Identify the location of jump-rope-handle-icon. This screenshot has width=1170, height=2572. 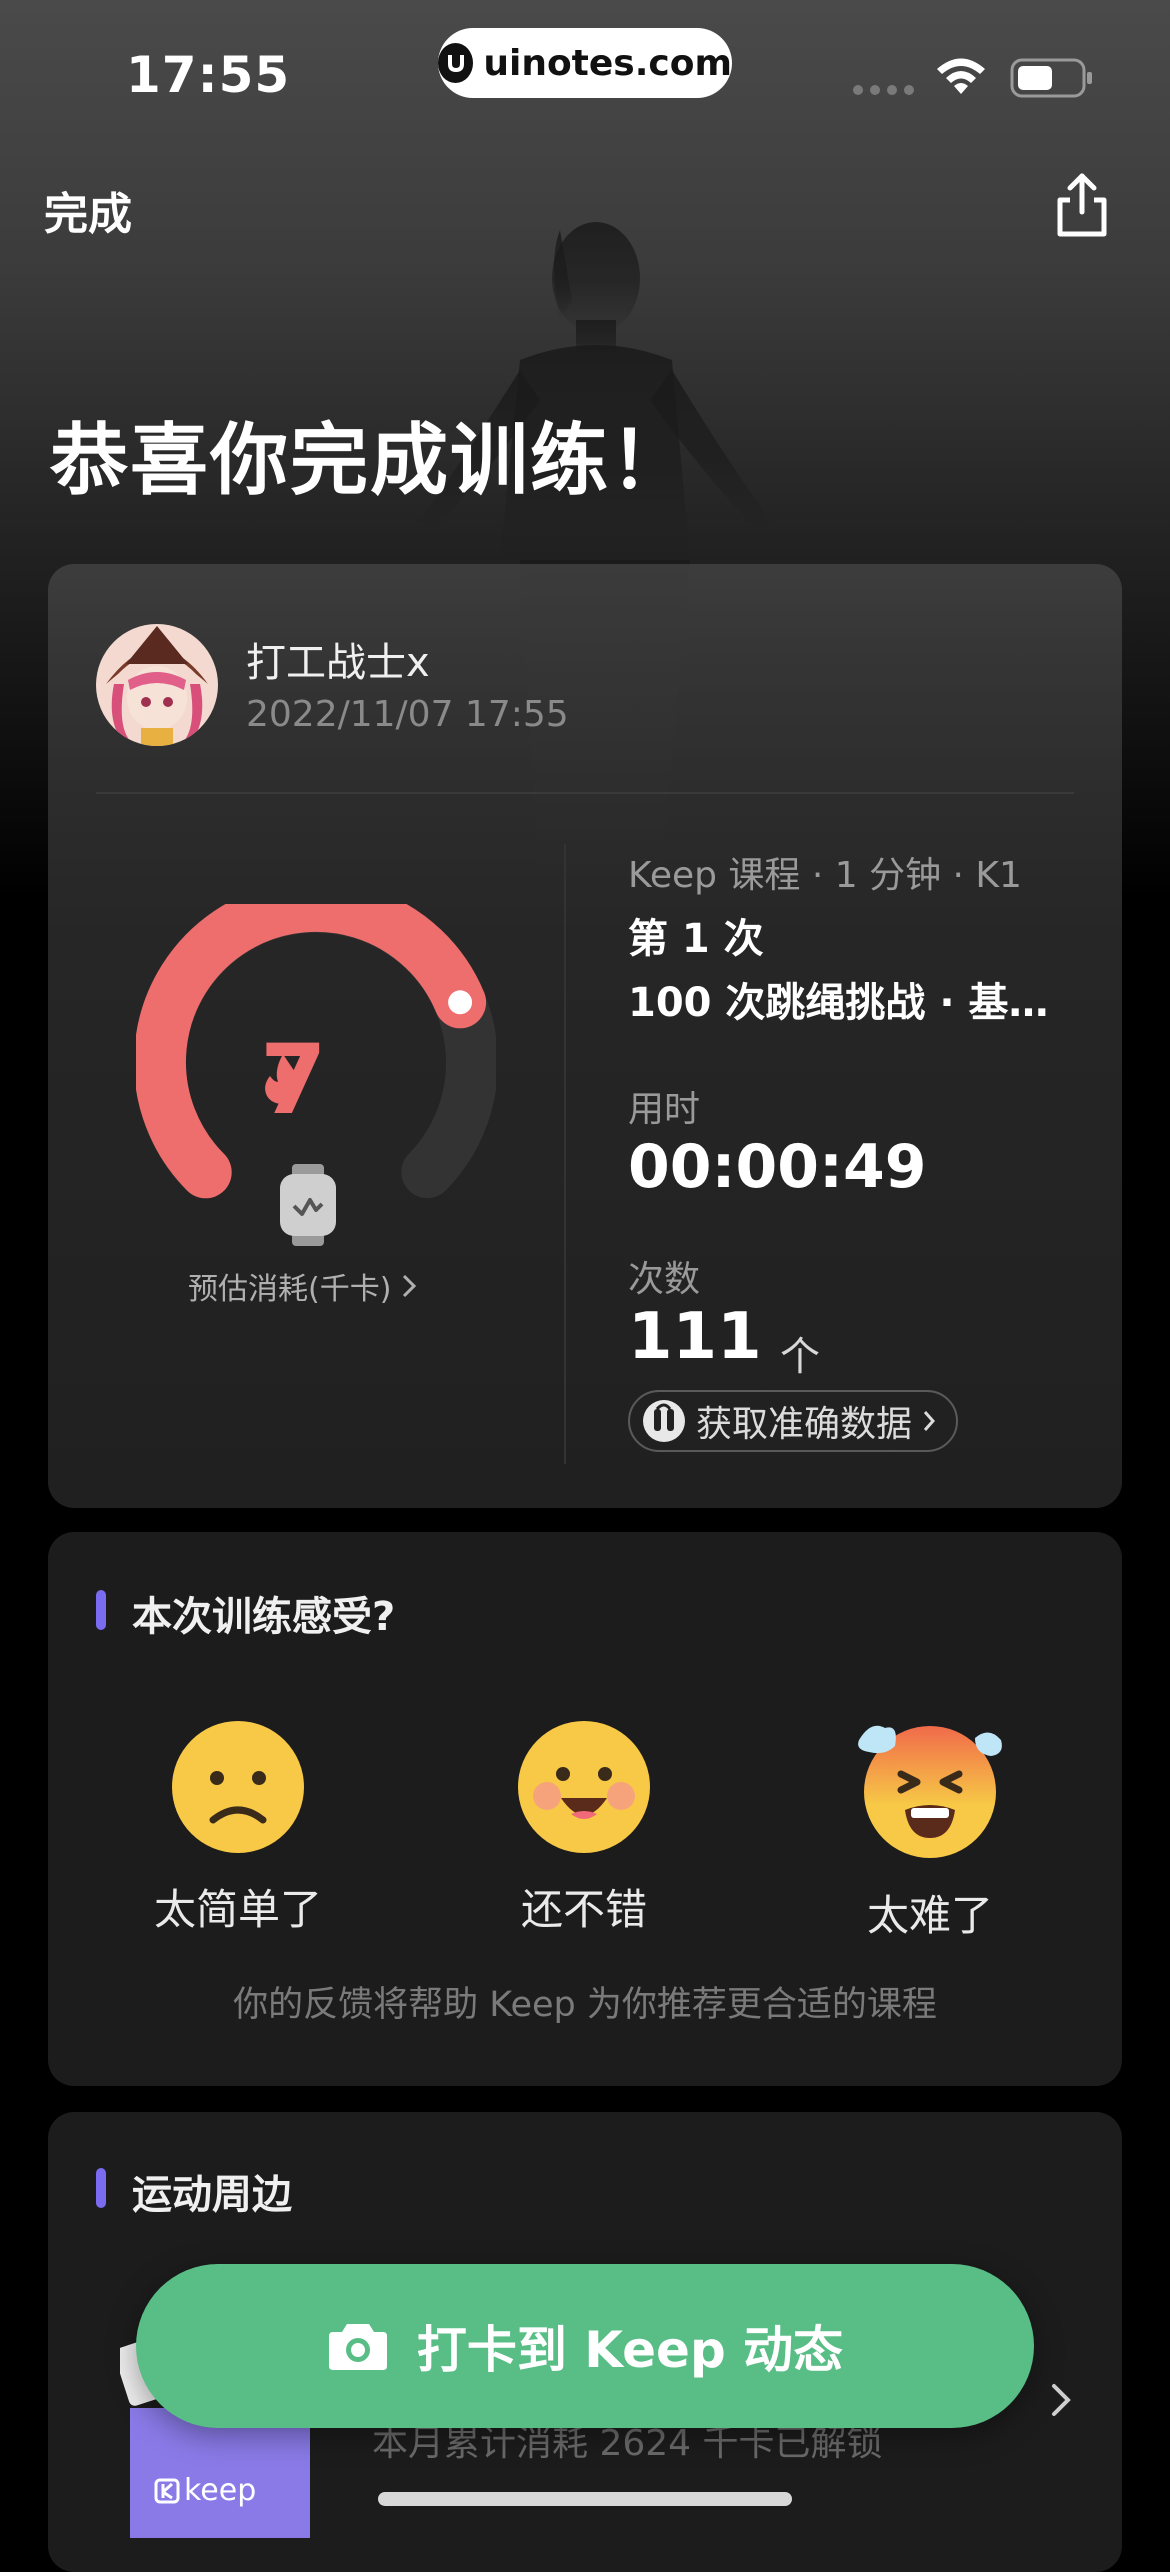
(664, 1421).